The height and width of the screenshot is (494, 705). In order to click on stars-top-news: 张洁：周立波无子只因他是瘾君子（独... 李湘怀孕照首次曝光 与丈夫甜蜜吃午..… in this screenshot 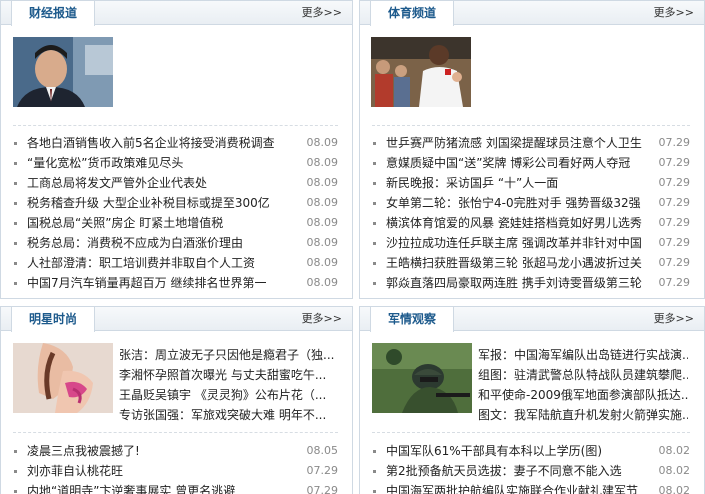, I will do `click(227, 385)`.